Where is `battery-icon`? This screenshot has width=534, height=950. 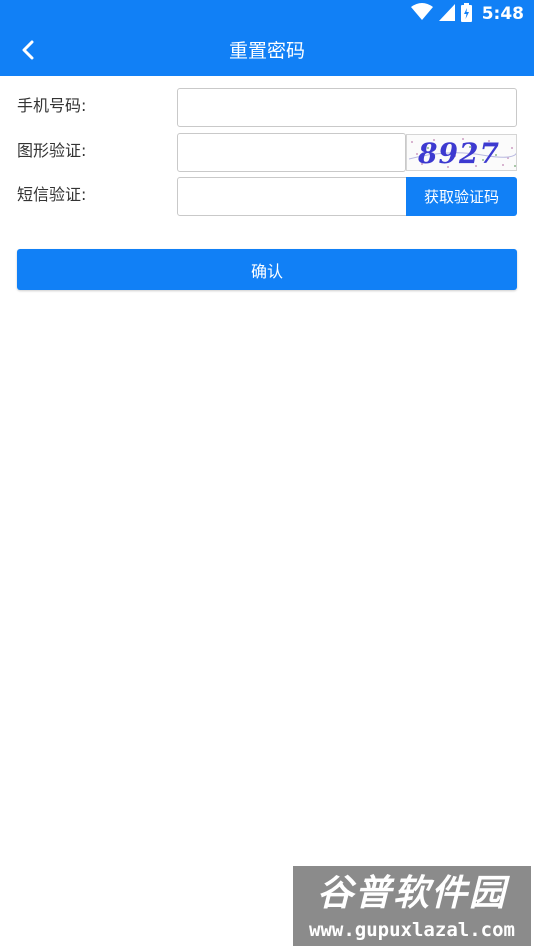
battery-icon is located at coordinates (466, 14).